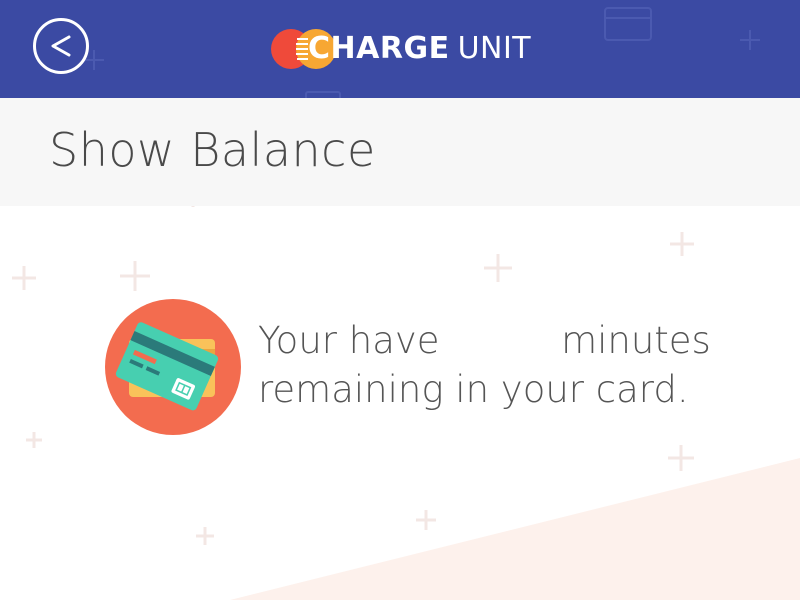 The image size is (800, 600). Describe the element at coordinates (212, 150) in the screenshot. I see `page-title: Show Balance` at that location.